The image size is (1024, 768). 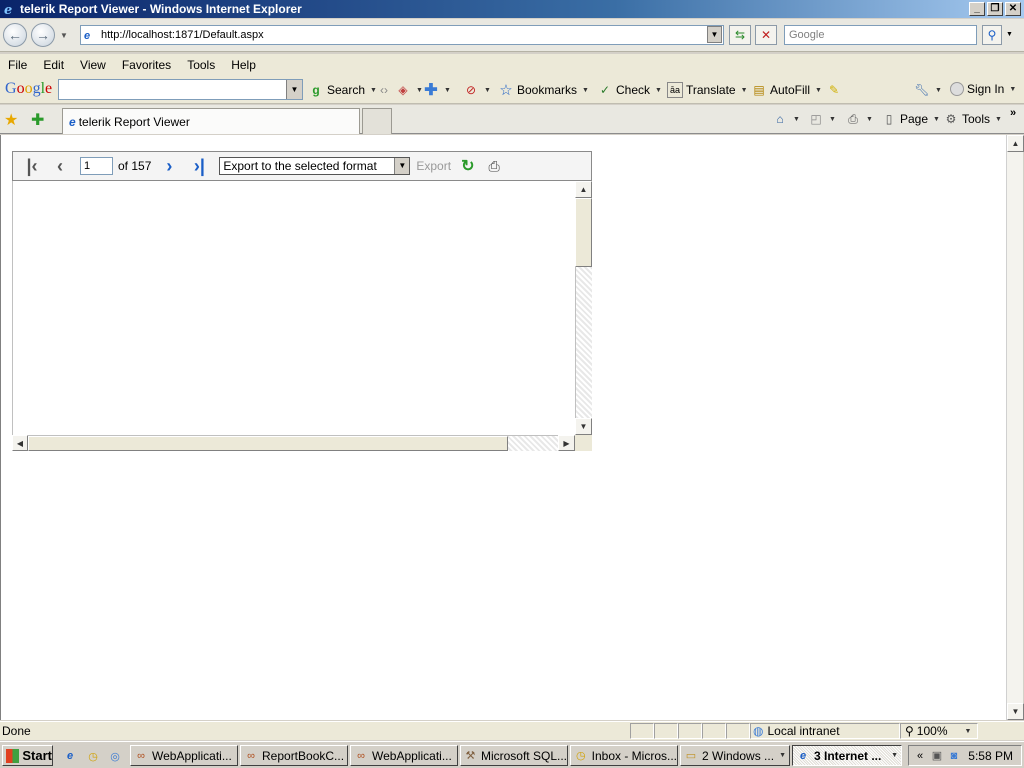 I want to click on report-scroll-right-icon: ▶, so click(x=566, y=443).